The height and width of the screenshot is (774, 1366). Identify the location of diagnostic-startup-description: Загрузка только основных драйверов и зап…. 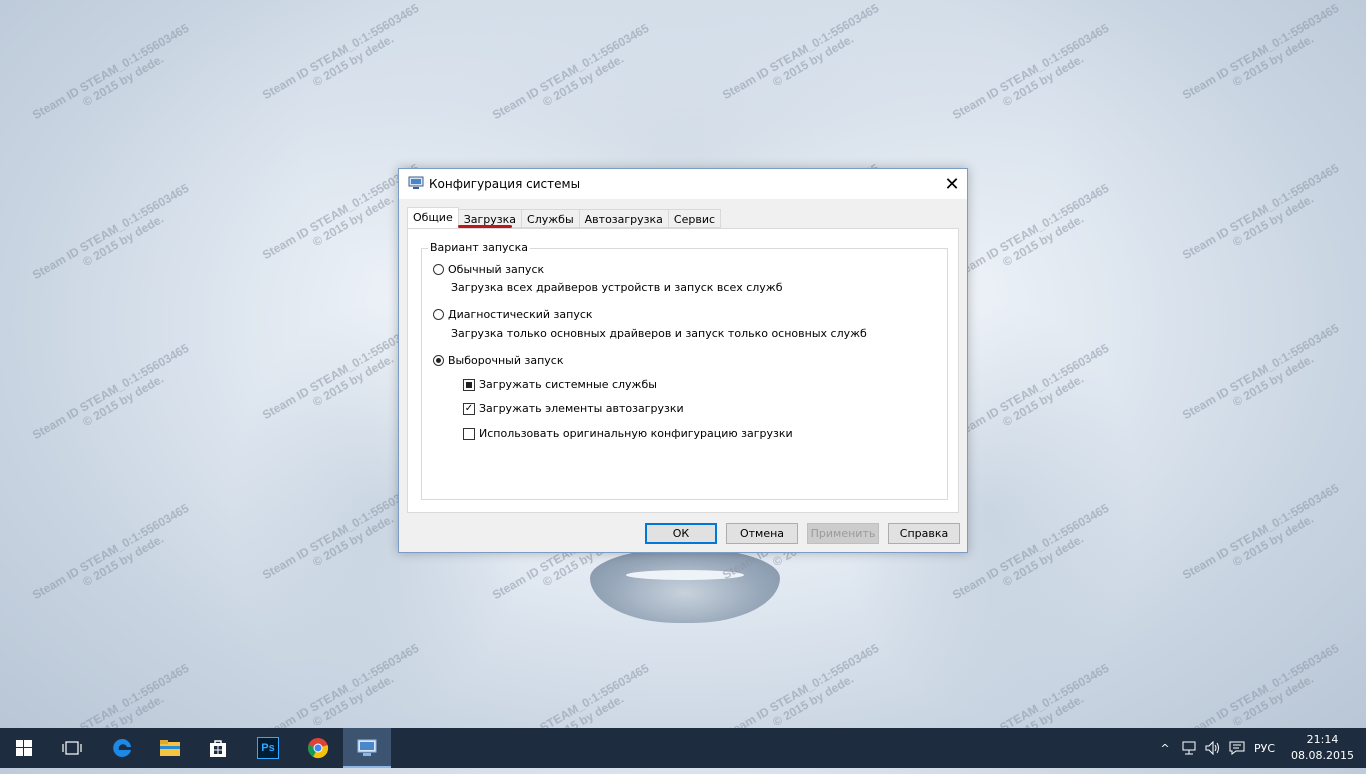
(659, 333).